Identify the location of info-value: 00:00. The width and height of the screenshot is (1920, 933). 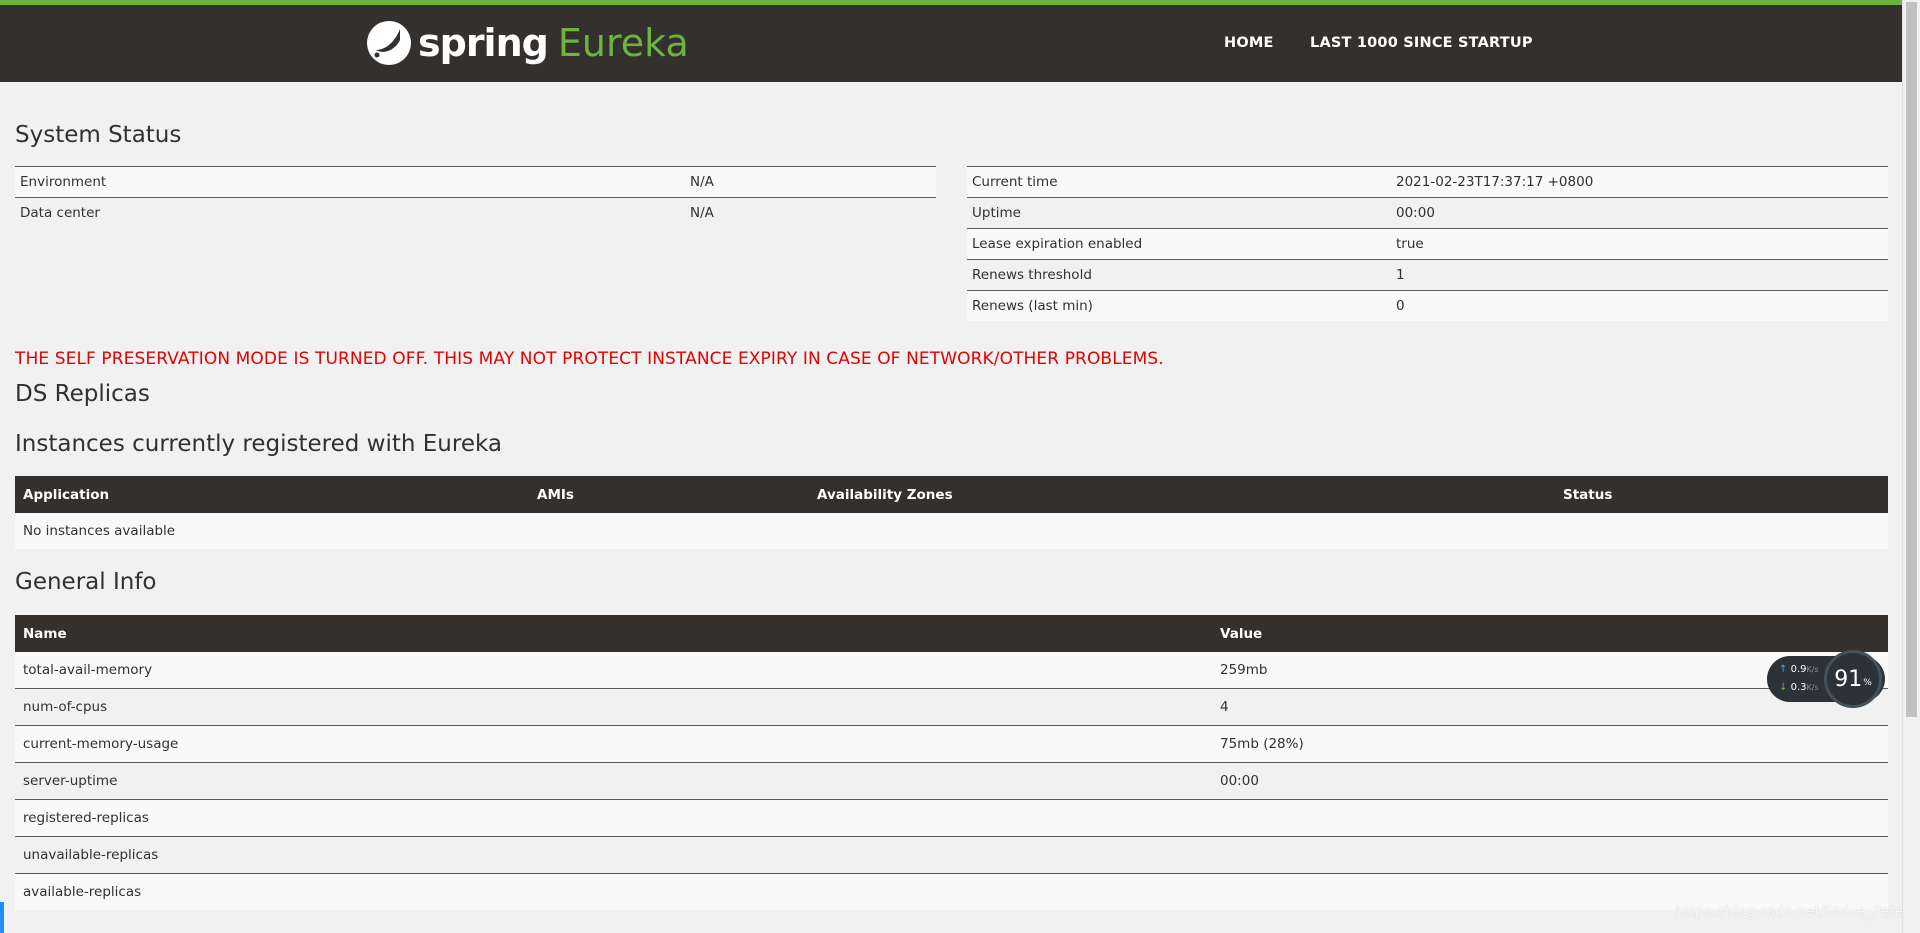
(1550, 781).